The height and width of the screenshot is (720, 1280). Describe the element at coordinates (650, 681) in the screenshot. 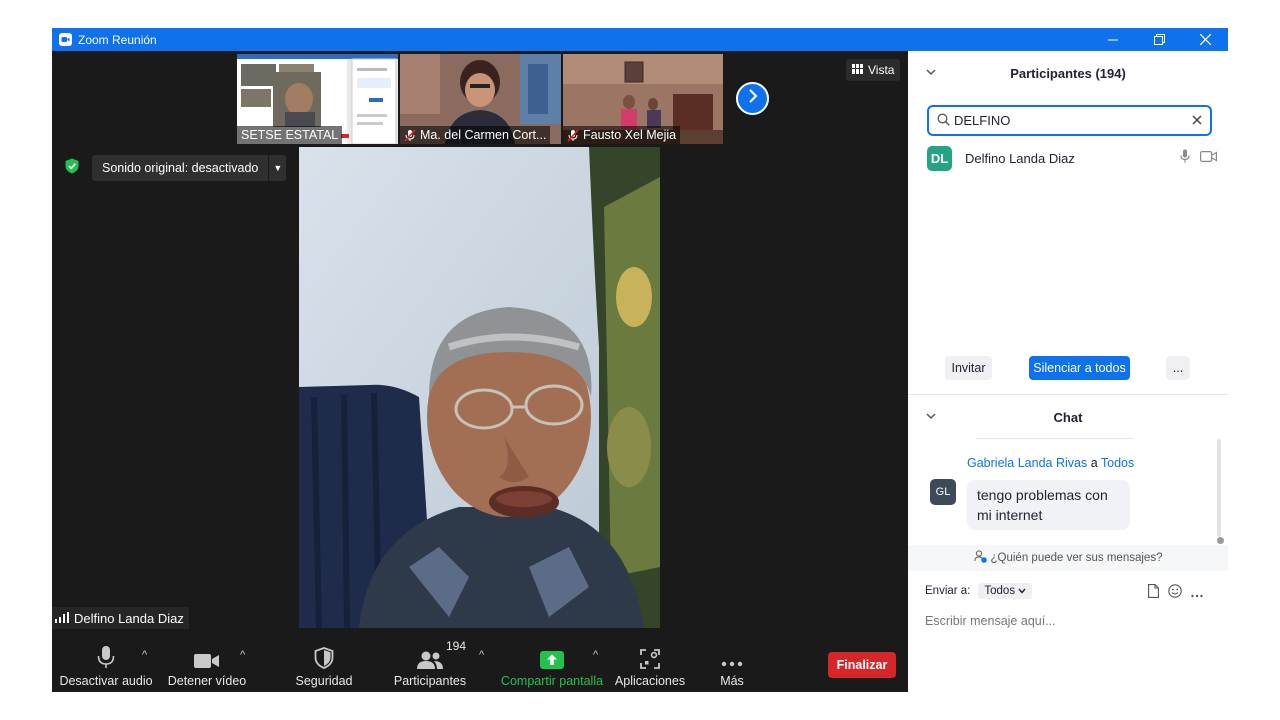

I see `apps-label: Aplicaciones` at that location.